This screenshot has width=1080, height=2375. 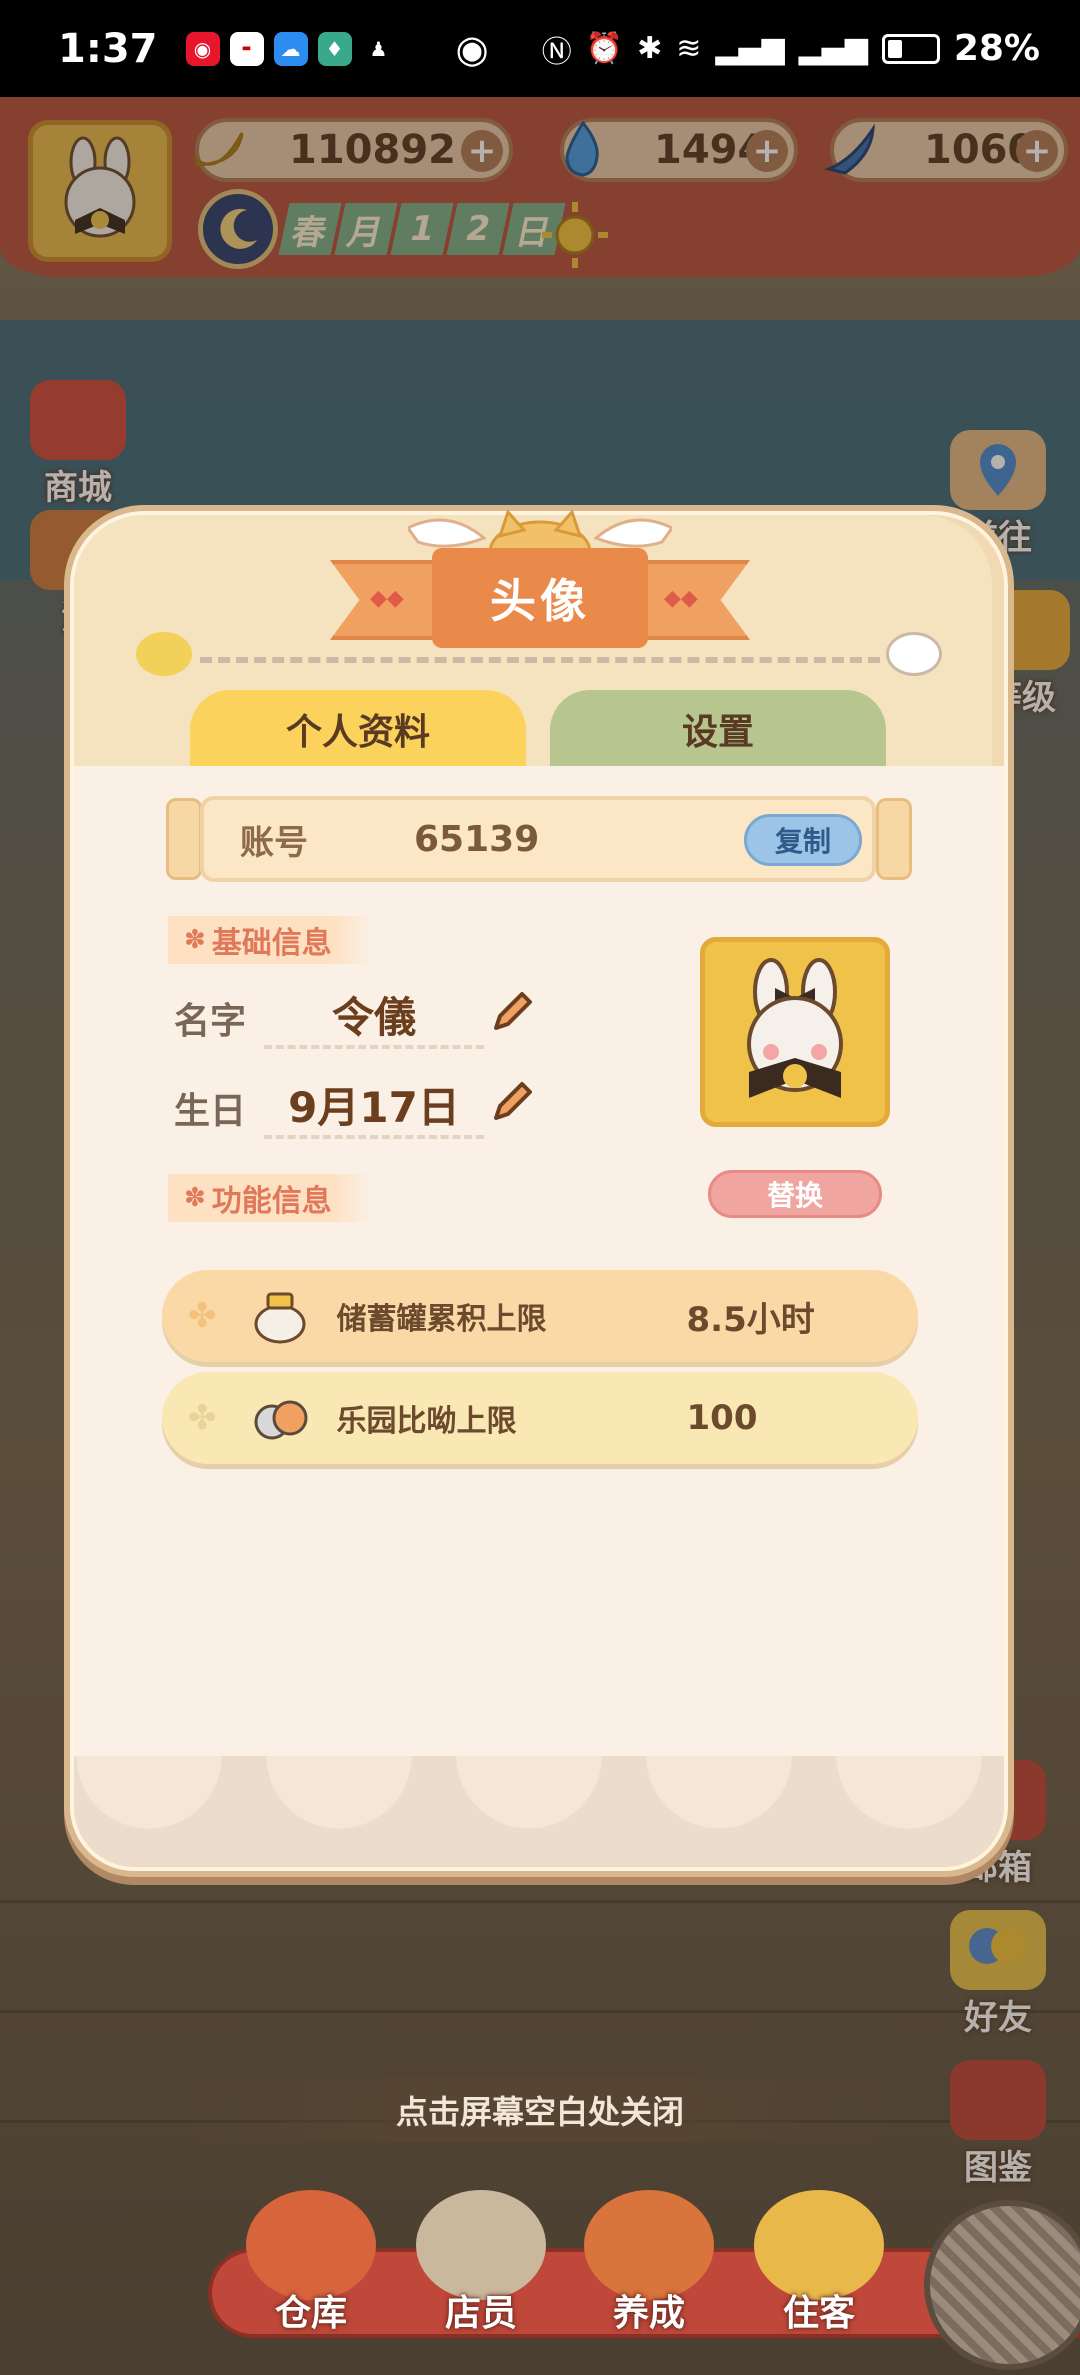 I want to click on ghost-chick-icon, so click(x=914, y=654).